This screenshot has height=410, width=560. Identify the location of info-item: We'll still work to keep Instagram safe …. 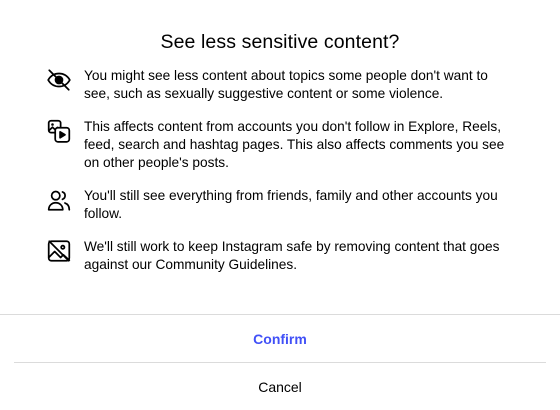
(281, 256).